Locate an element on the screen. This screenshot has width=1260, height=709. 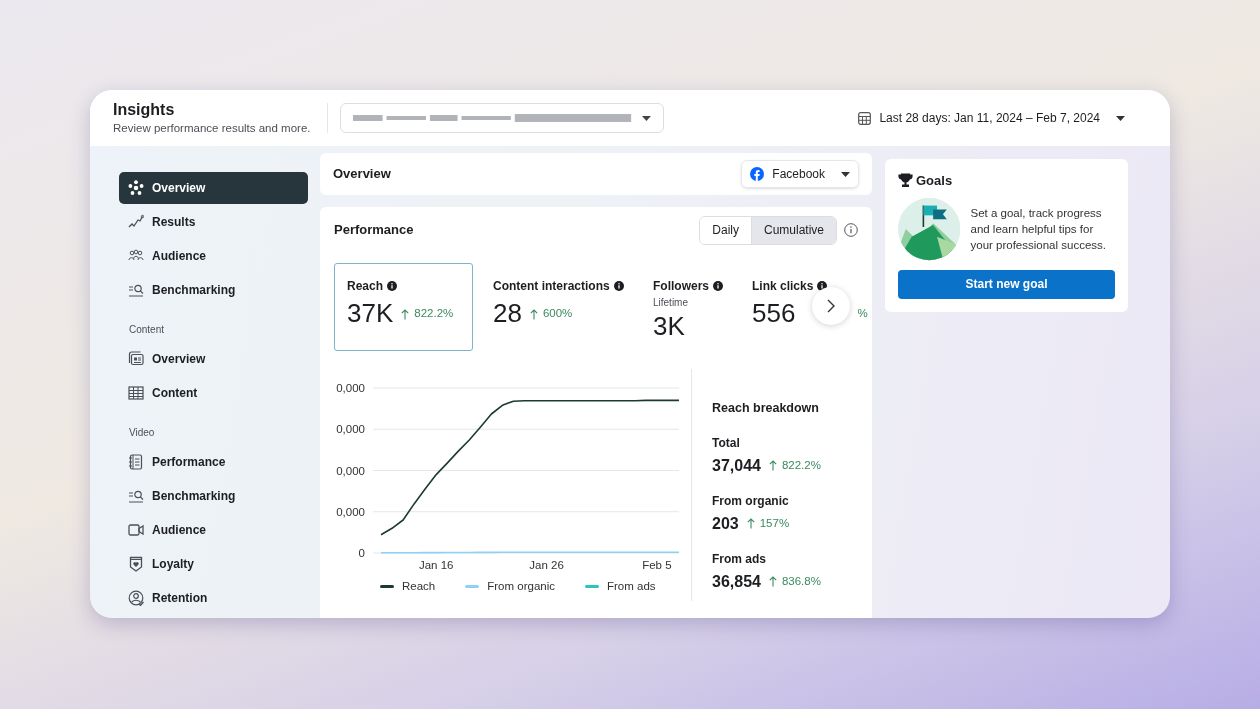
breakdown-value: 203 is located at coordinates (725, 523).